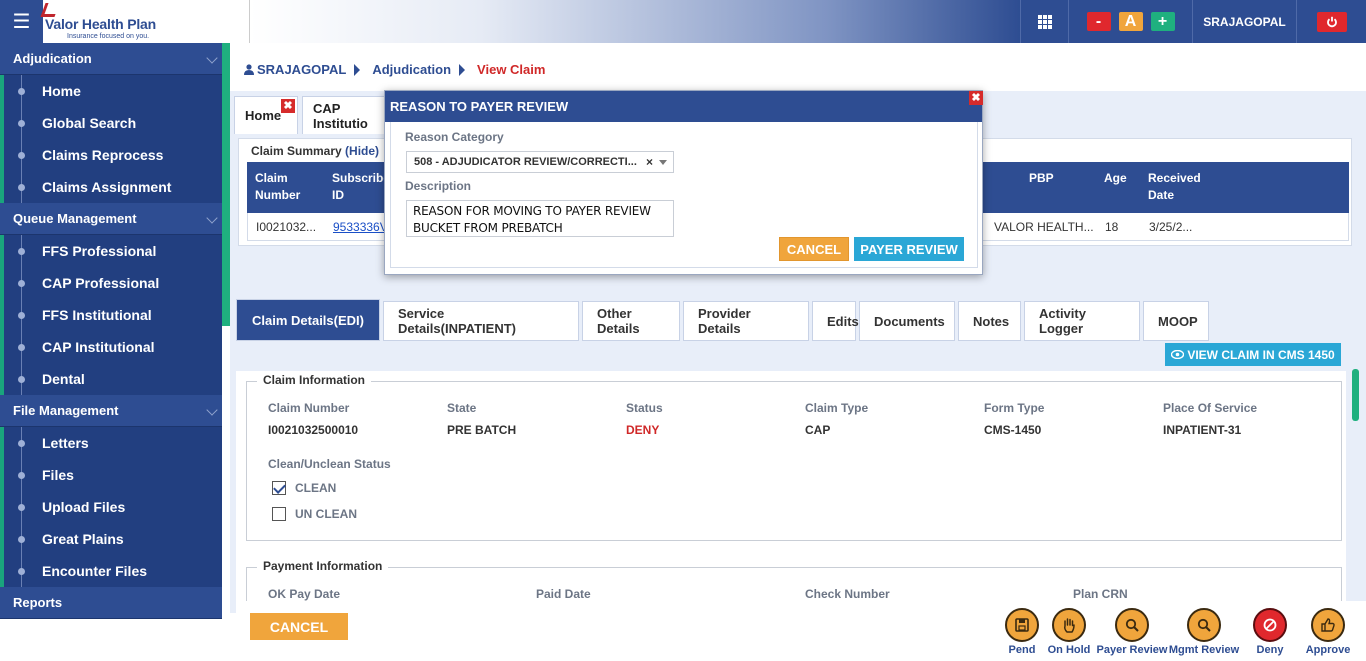  What do you see at coordinates (1328, 650) in the screenshot?
I see `approve-label: Approve` at bounding box center [1328, 650].